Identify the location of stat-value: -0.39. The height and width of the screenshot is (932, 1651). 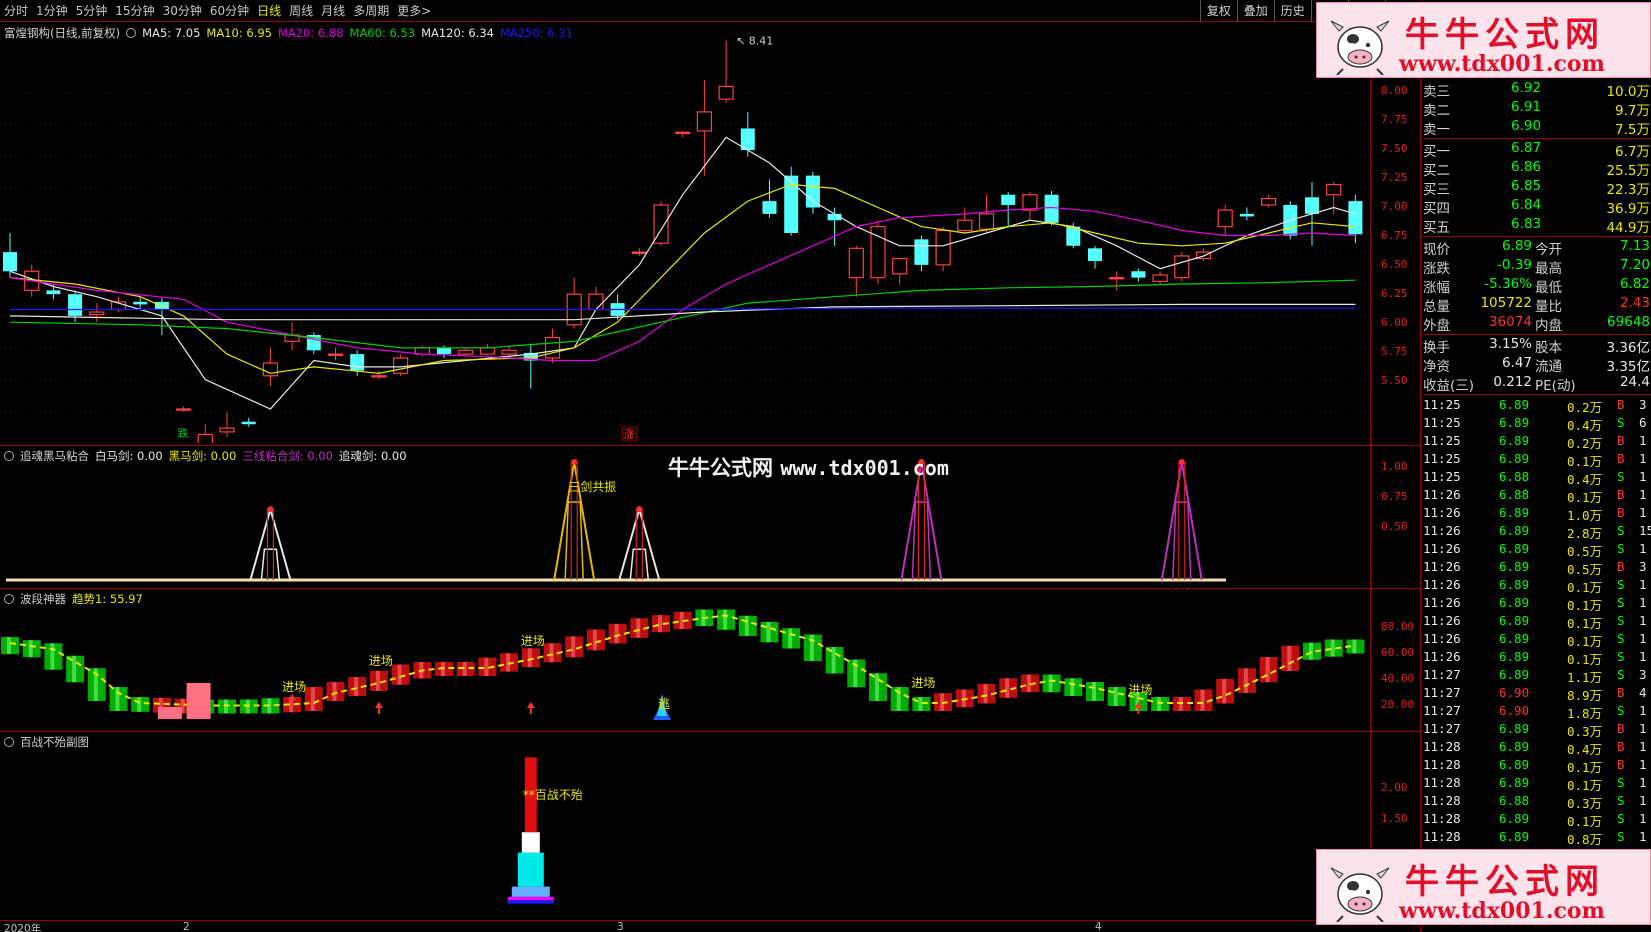
(1514, 265).